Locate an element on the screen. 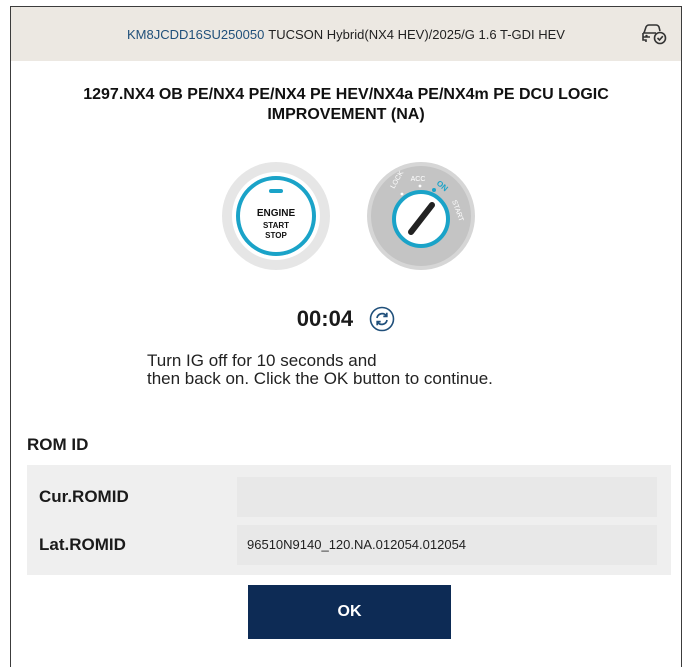  engine-start-stop-icon: ENGINE START STOP is located at coordinates (276, 216).